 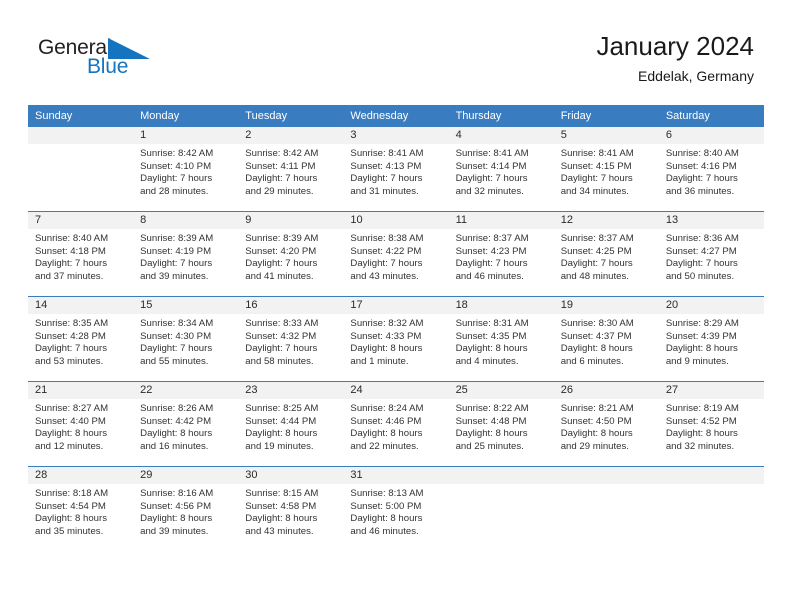 What do you see at coordinates (186, 390) in the screenshot?
I see `day-number: 22` at bounding box center [186, 390].